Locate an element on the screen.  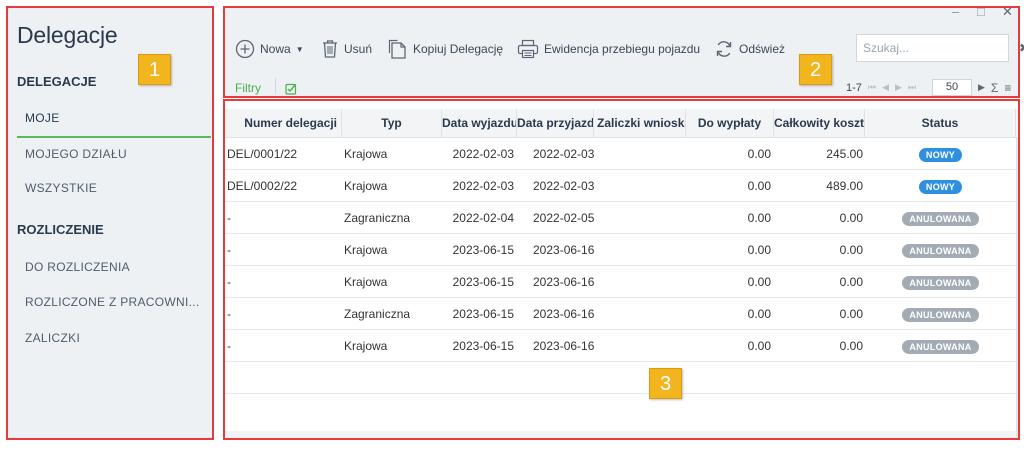
status-badge: NOWY is located at coordinates (940, 186).